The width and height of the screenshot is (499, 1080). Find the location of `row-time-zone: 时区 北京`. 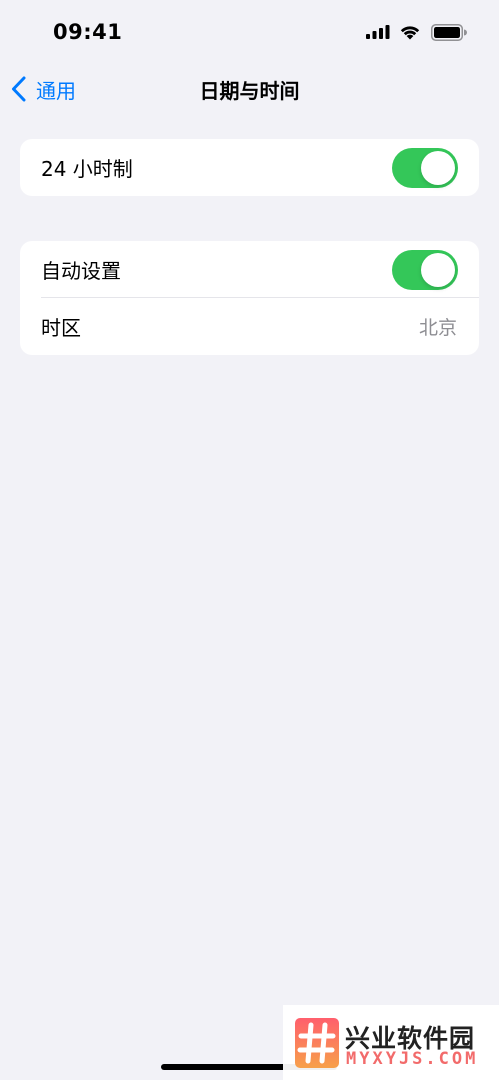

row-time-zone: 时区 北京 is located at coordinates (249, 326).